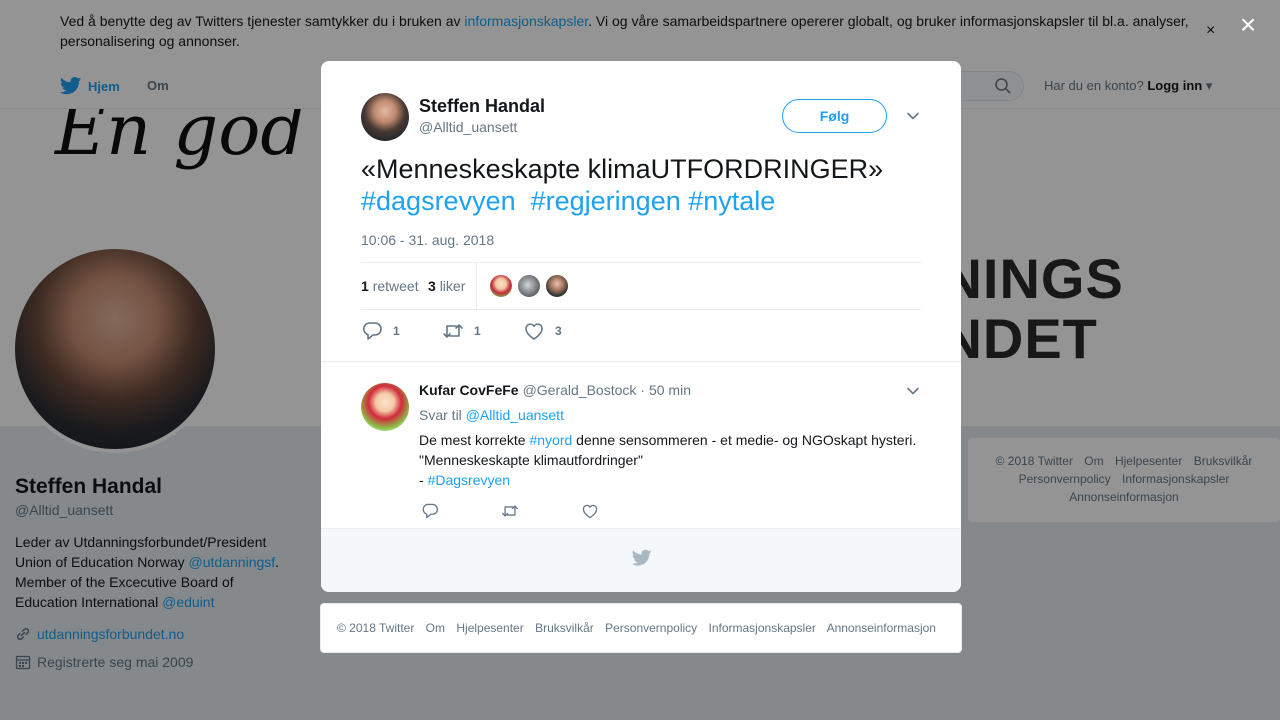  What do you see at coordinates (489, 628) in the screenshot?
I see `footer-help: Hjelpesenter` at bounding box center [489, 628].